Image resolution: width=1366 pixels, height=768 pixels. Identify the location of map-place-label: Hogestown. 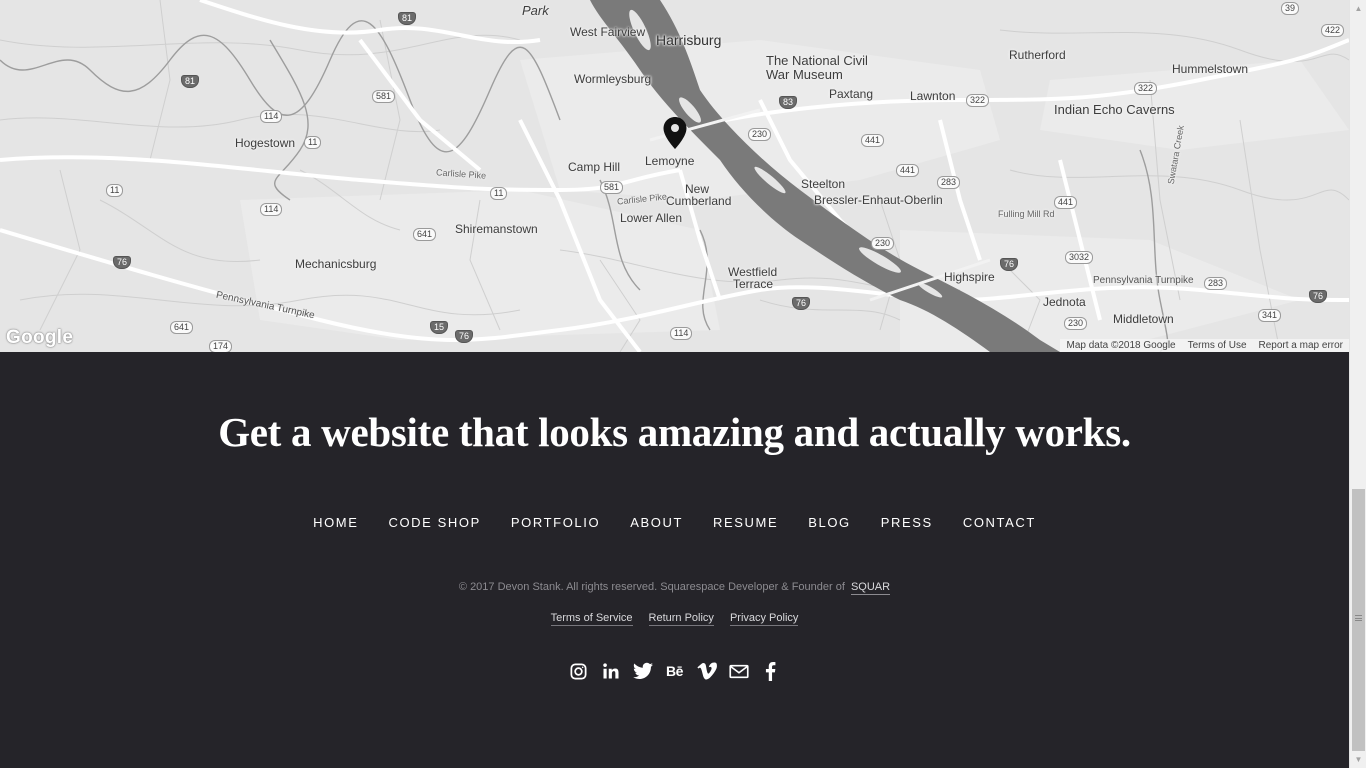
(265, 143).